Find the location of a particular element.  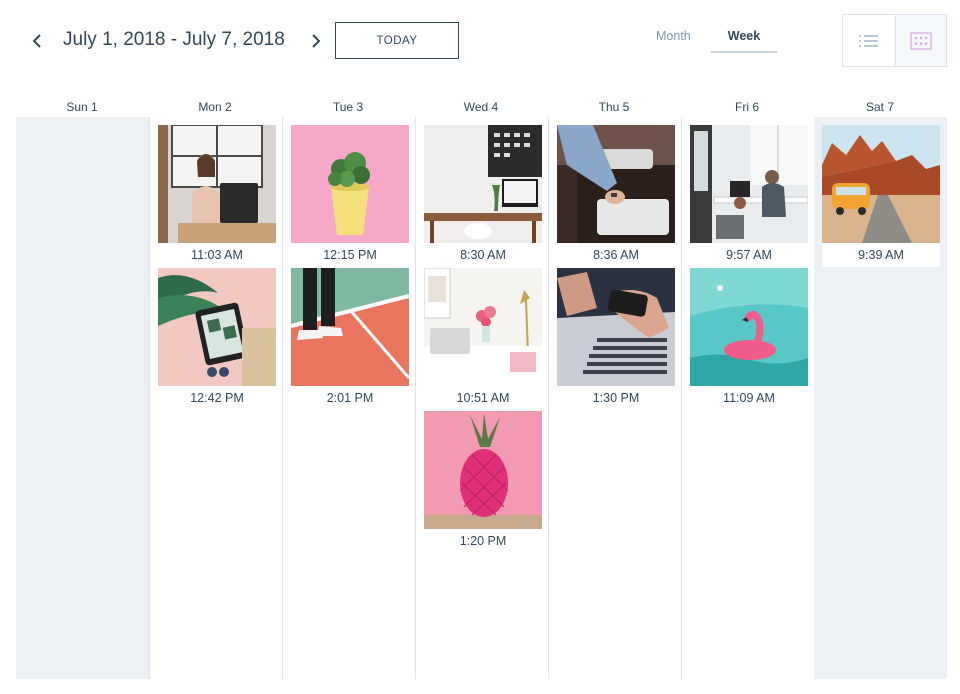

scheduled-post: 8:36 AM is located at coordinates (616, 196).